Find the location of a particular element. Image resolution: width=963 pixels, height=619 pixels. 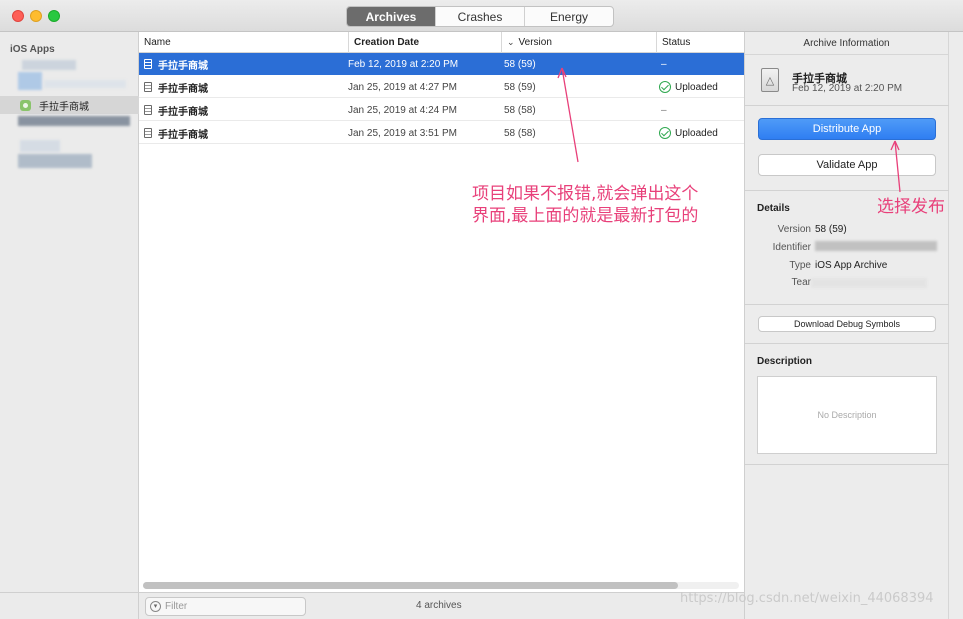

table-bottom-bar: ▾ Filter 4 archives is located at coordinates (441, 605).